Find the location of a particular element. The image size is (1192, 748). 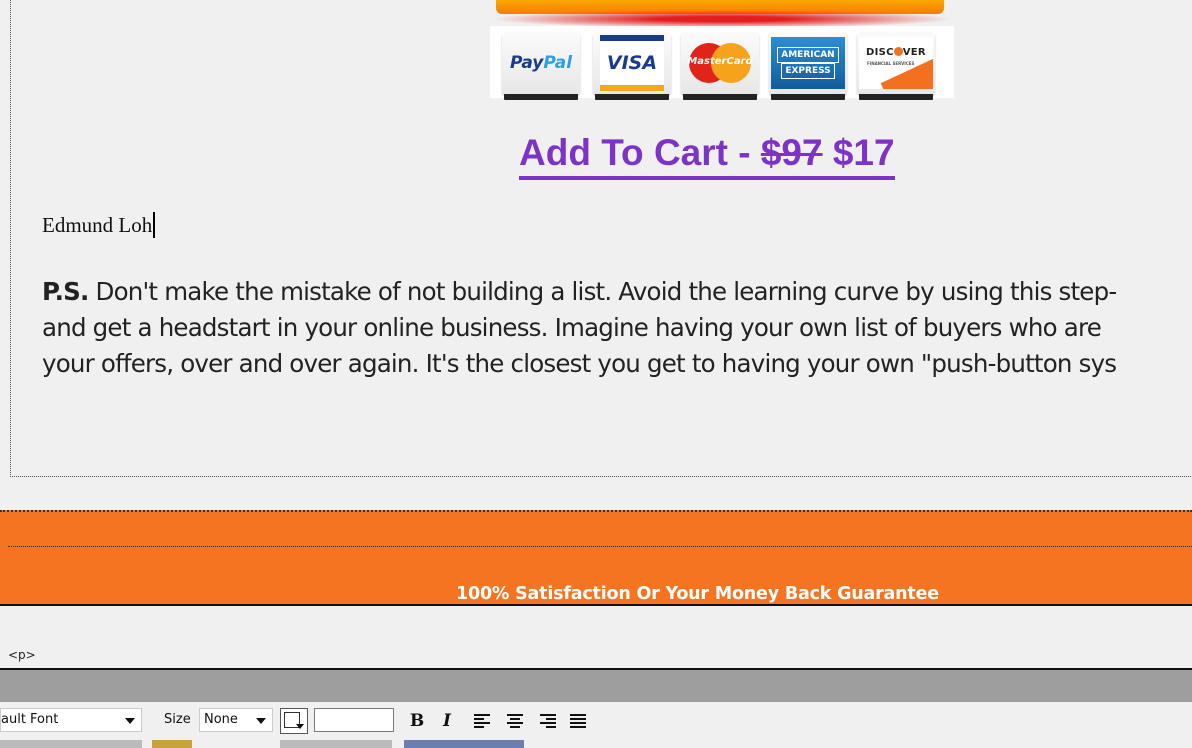

paypal-icon: Pay Pal is located at coordinates (541, 63).